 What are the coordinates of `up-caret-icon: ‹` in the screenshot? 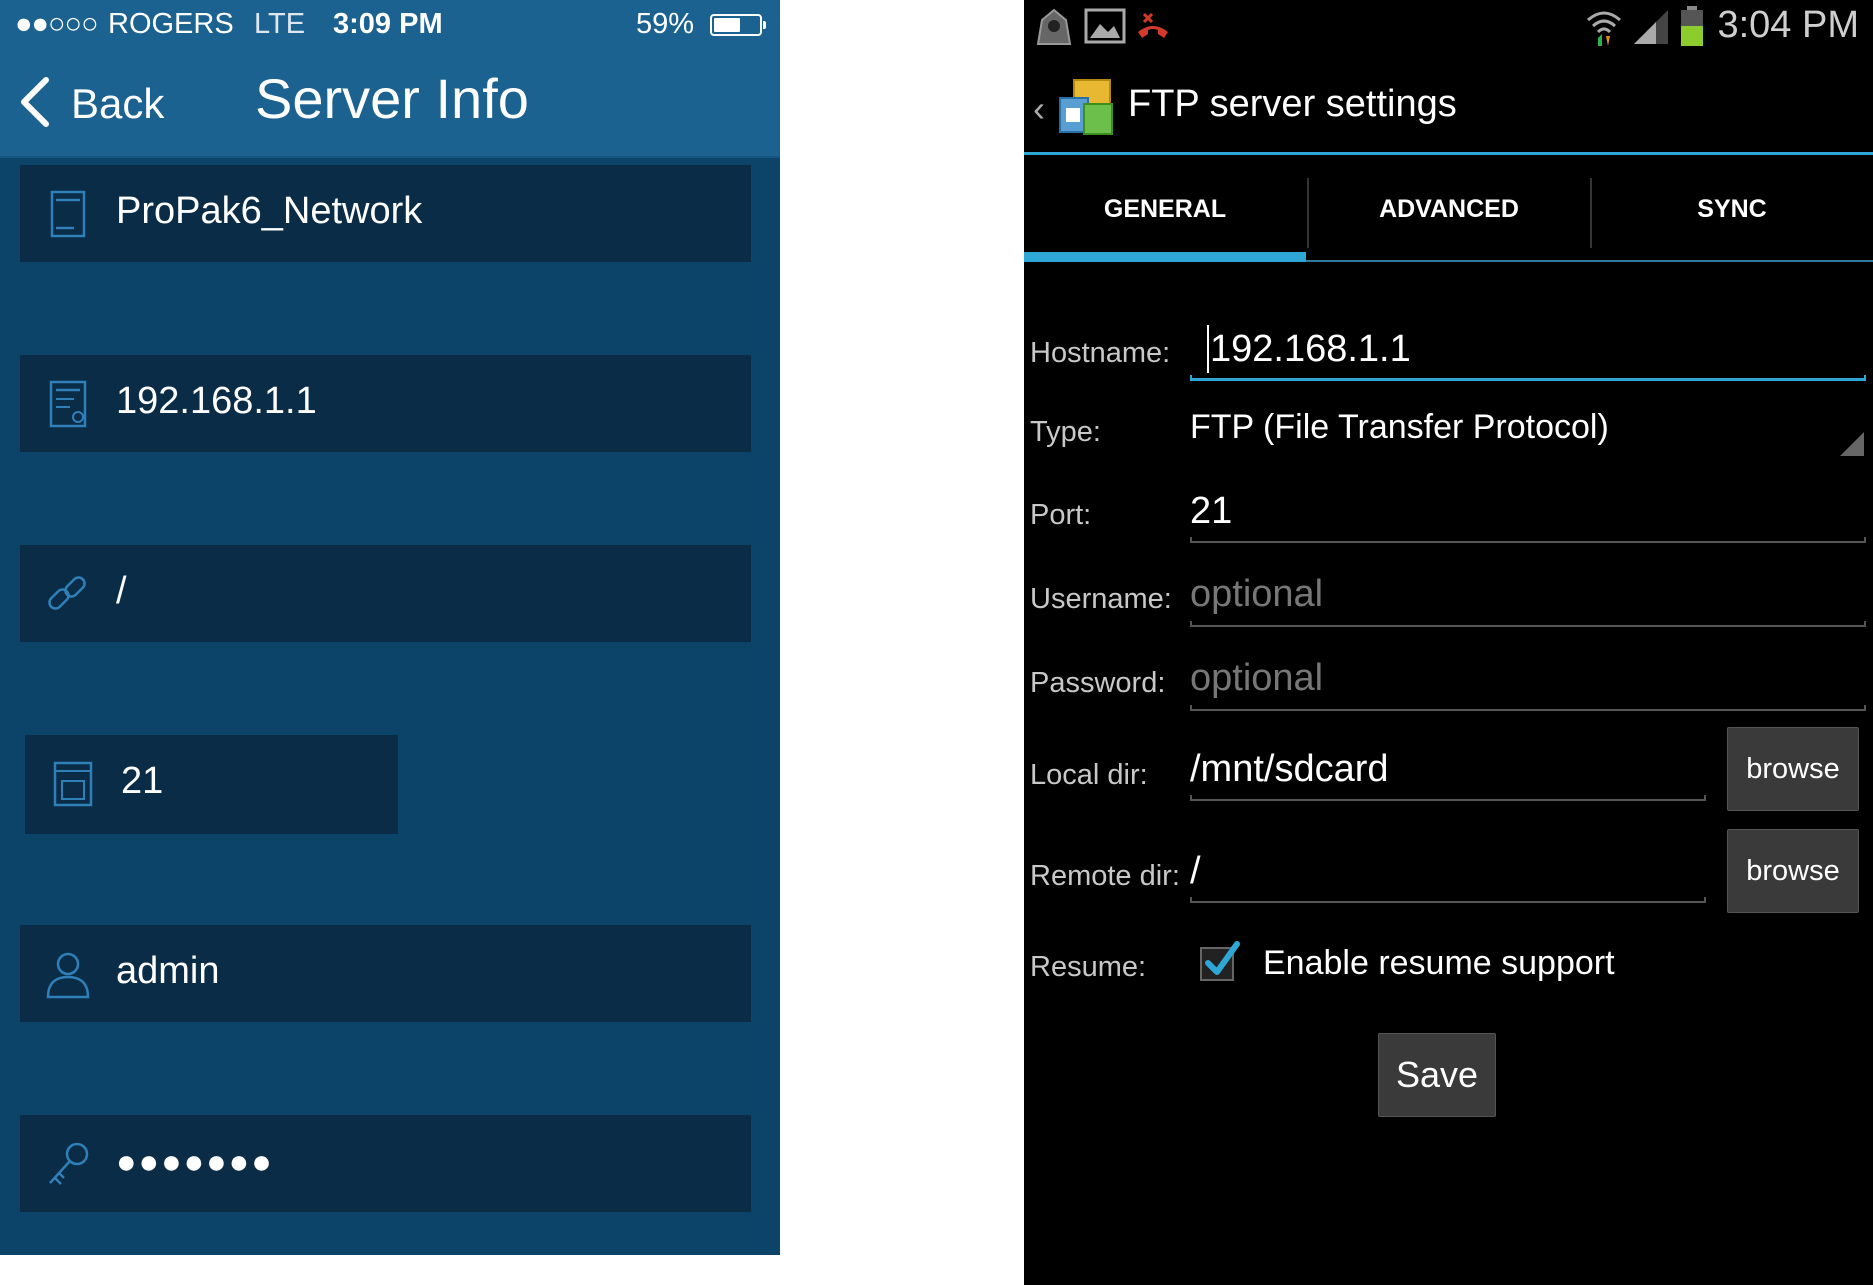 It's located at (1039, 109).